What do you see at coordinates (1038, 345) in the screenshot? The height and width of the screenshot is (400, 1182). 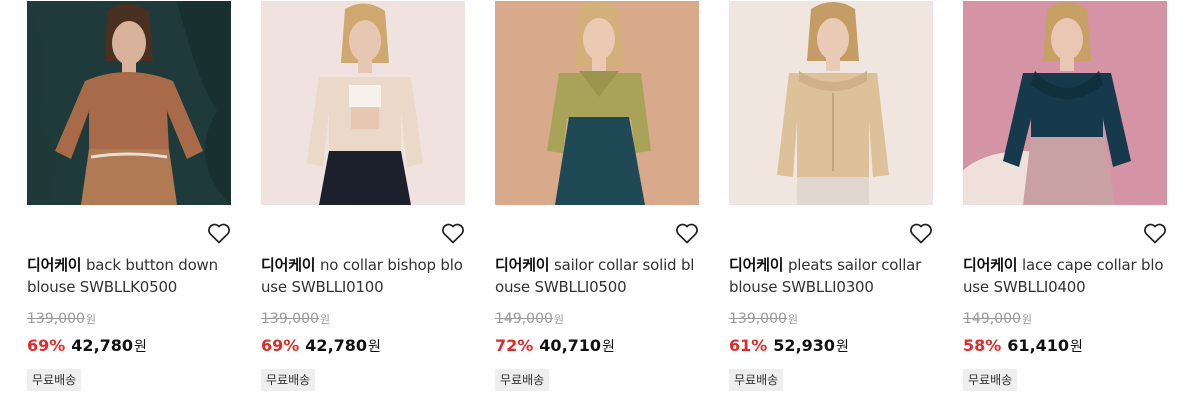 I see `sale-price: 61,410` at bounding box center [1038, 345].